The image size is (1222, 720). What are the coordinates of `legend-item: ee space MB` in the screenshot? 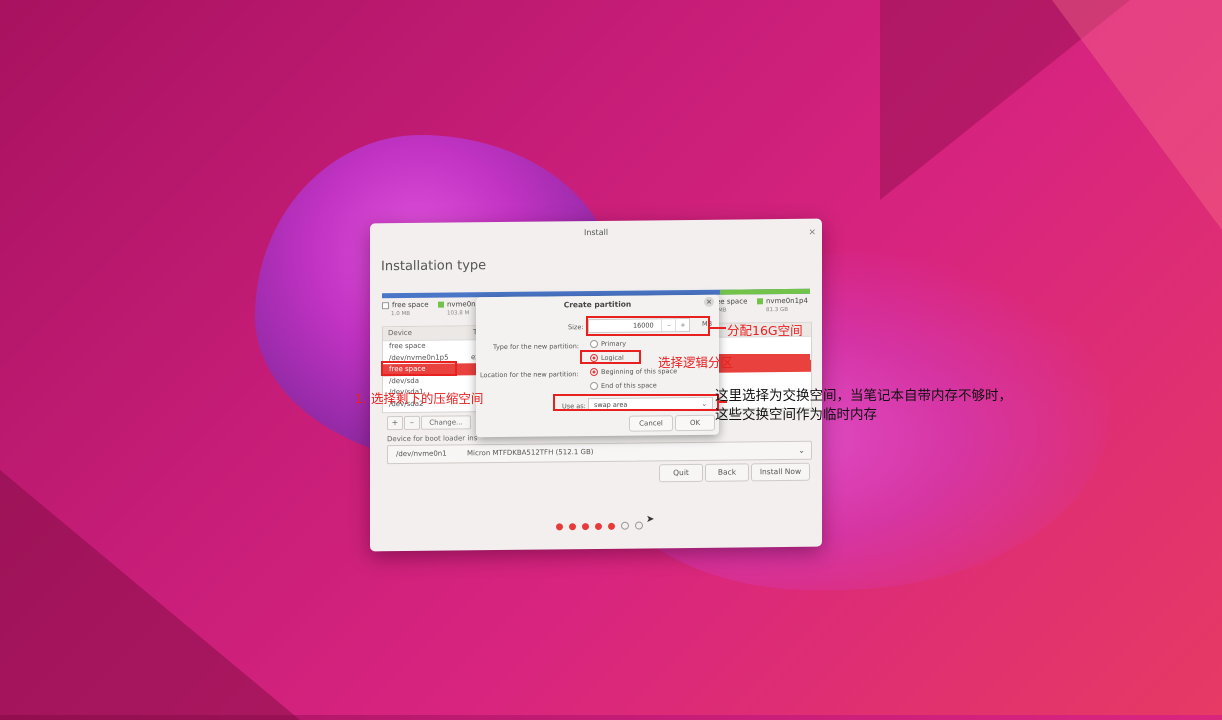 It's located at (732, 305).